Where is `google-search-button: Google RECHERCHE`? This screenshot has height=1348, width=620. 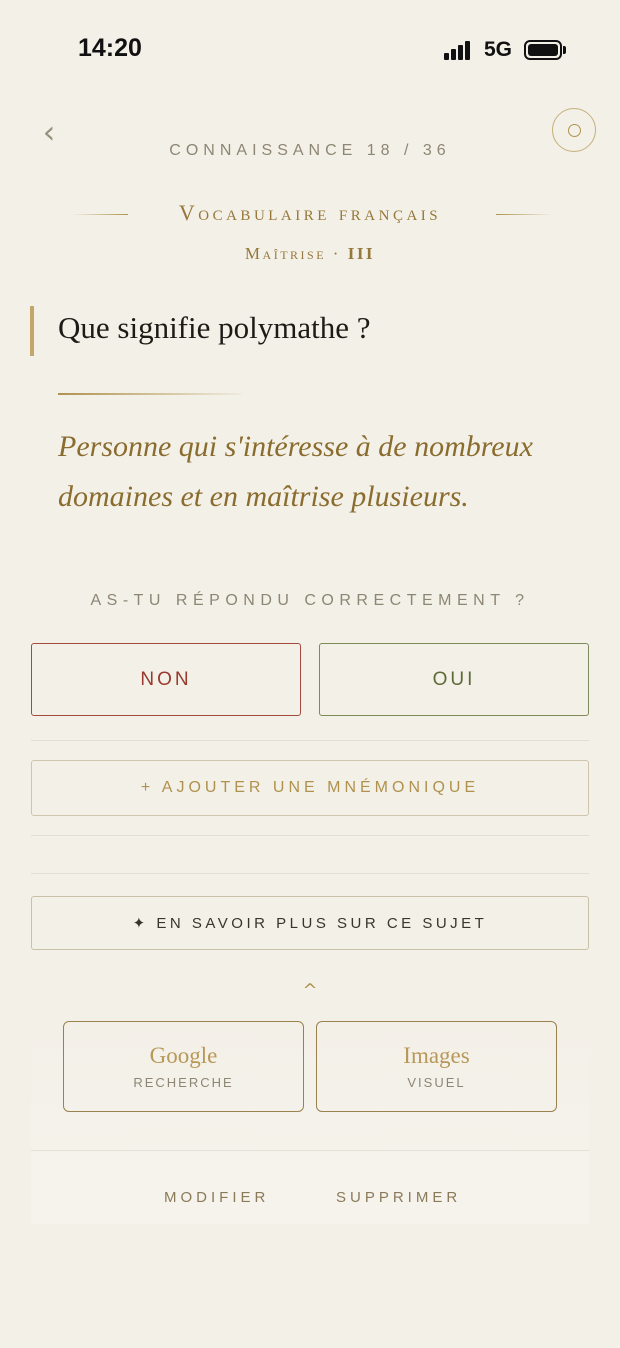
google-search-button: Google RECHERCHE is located at coordinates (183, 1066).